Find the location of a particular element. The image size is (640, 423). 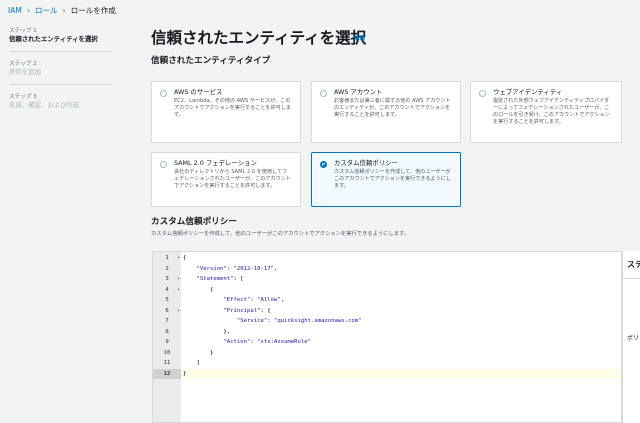

line-number: 12 is located at coordinates (167, 373).